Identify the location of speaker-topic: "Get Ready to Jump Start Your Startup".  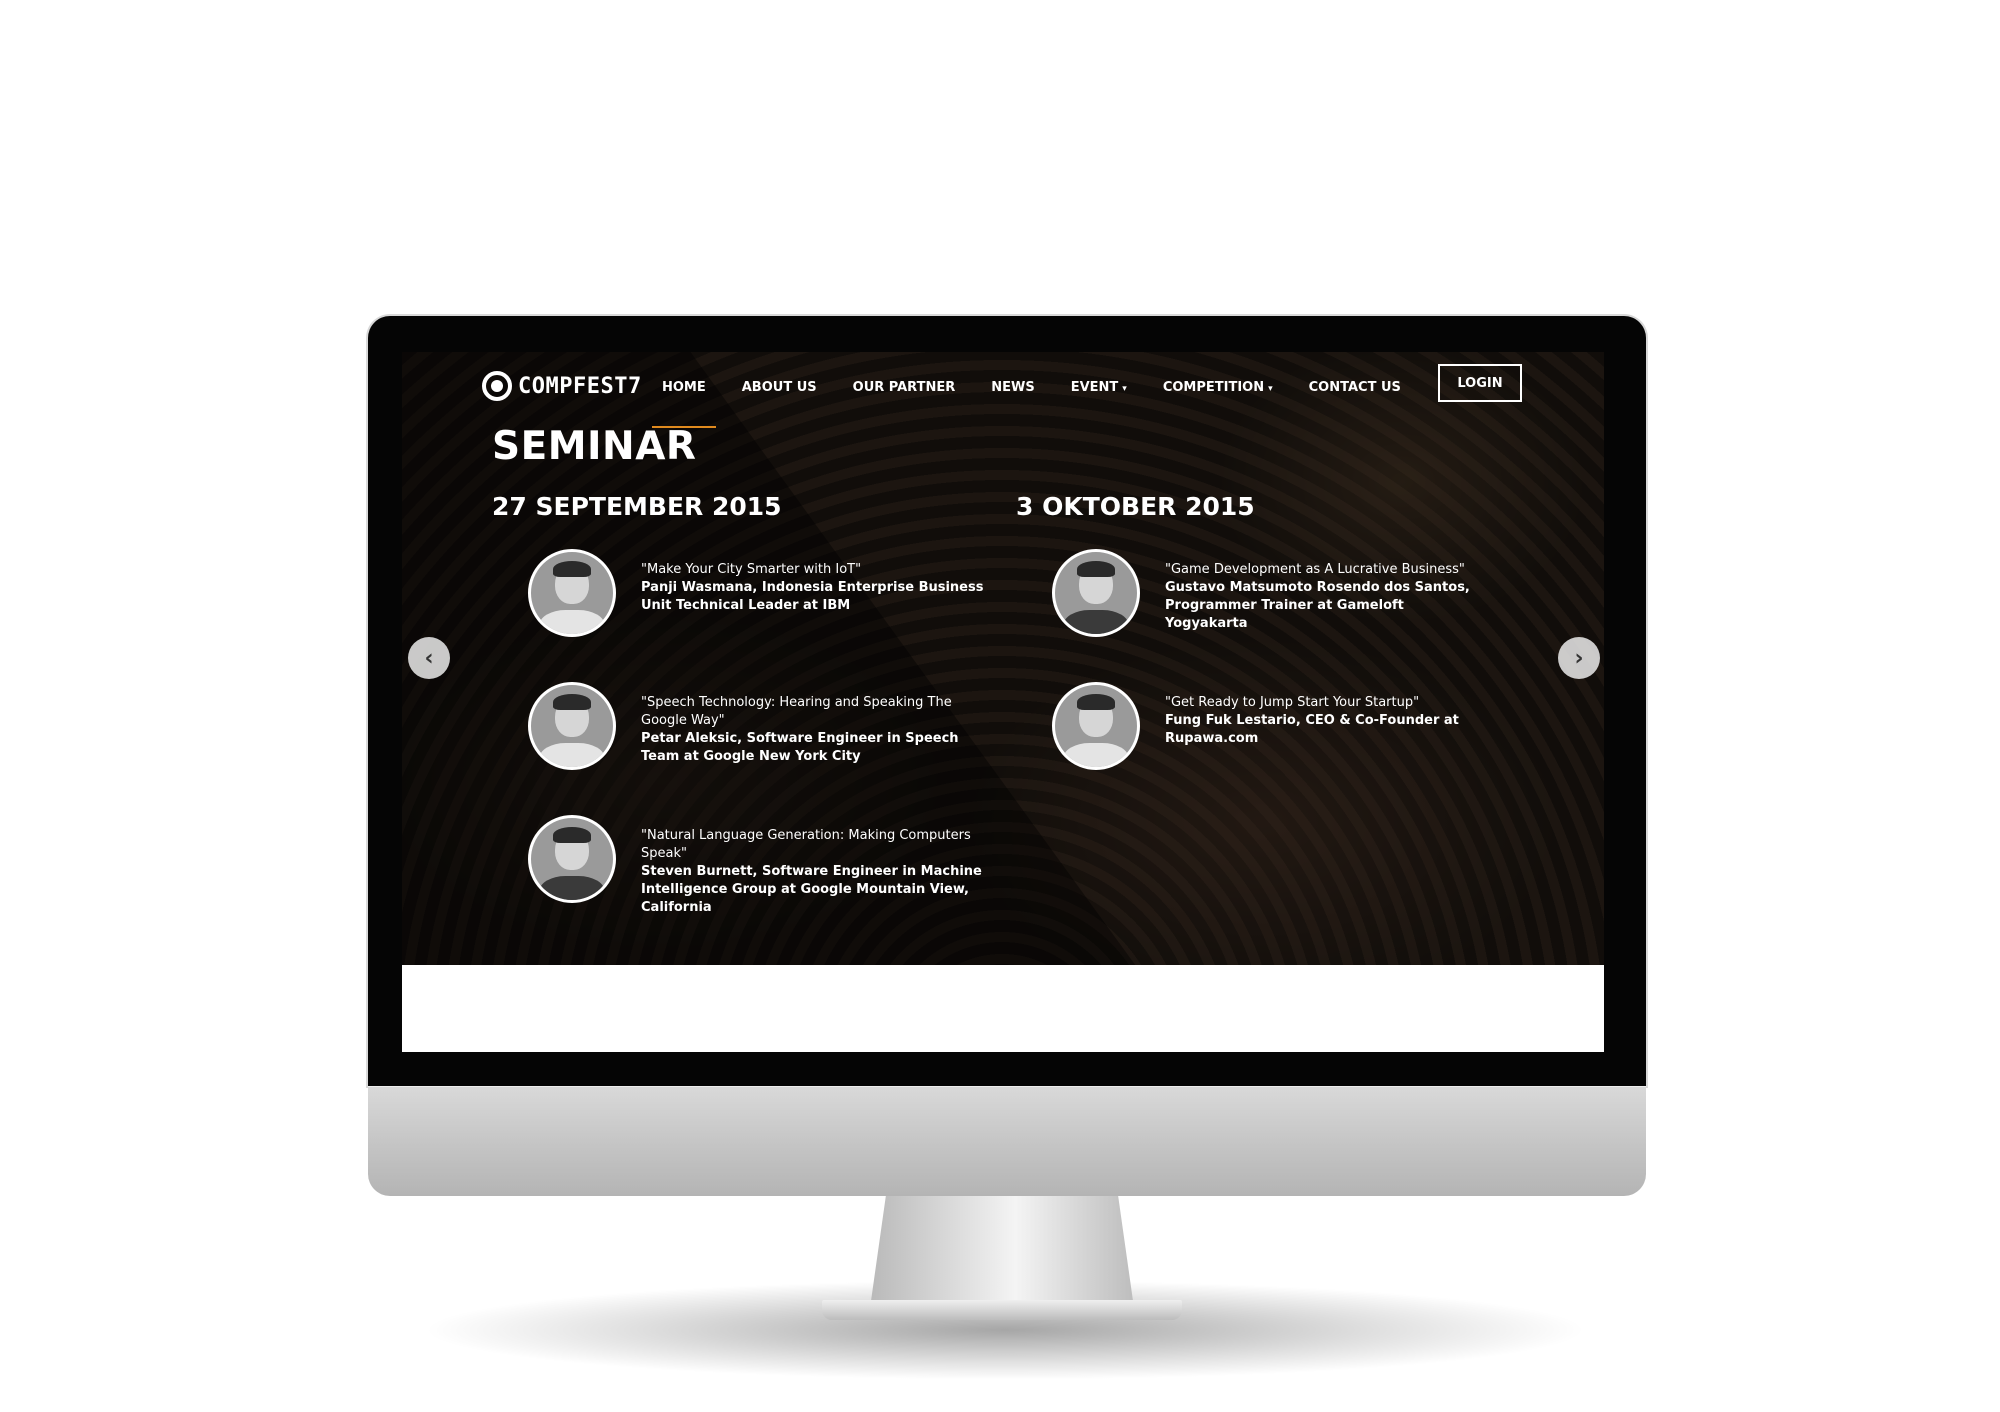
(1292, 702).